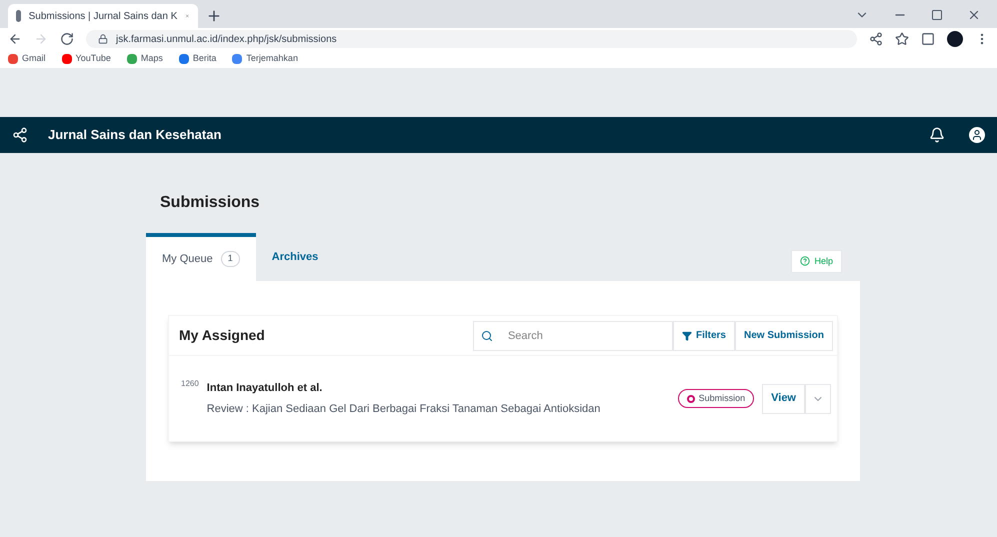 This screenshot has height=537, width=997. What do you see at coordinates (876, 39) in the screenshot?
I see `share-icon` at bounding box center [876, 39].